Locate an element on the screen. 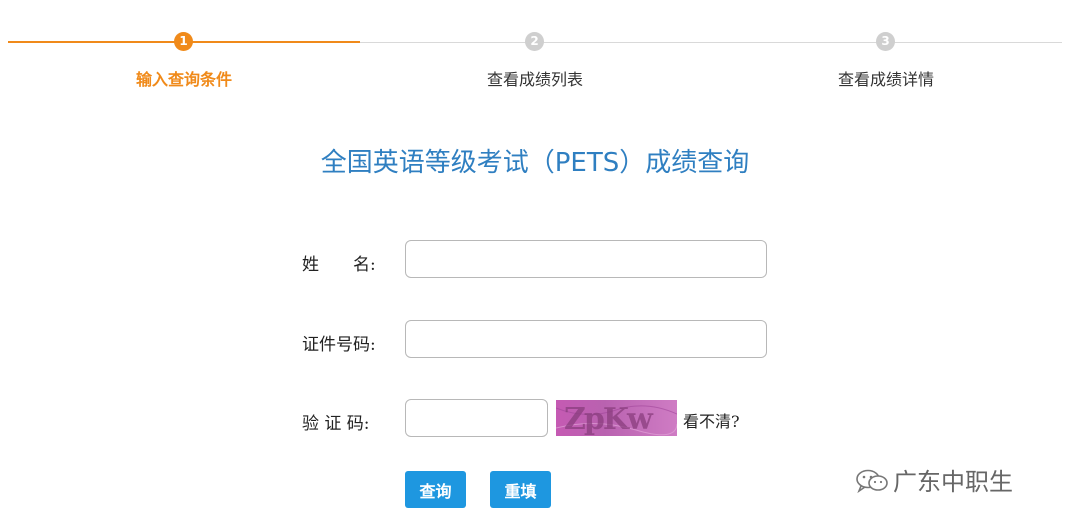  step-3-badge: 3 is located at coordinates (885, 41).